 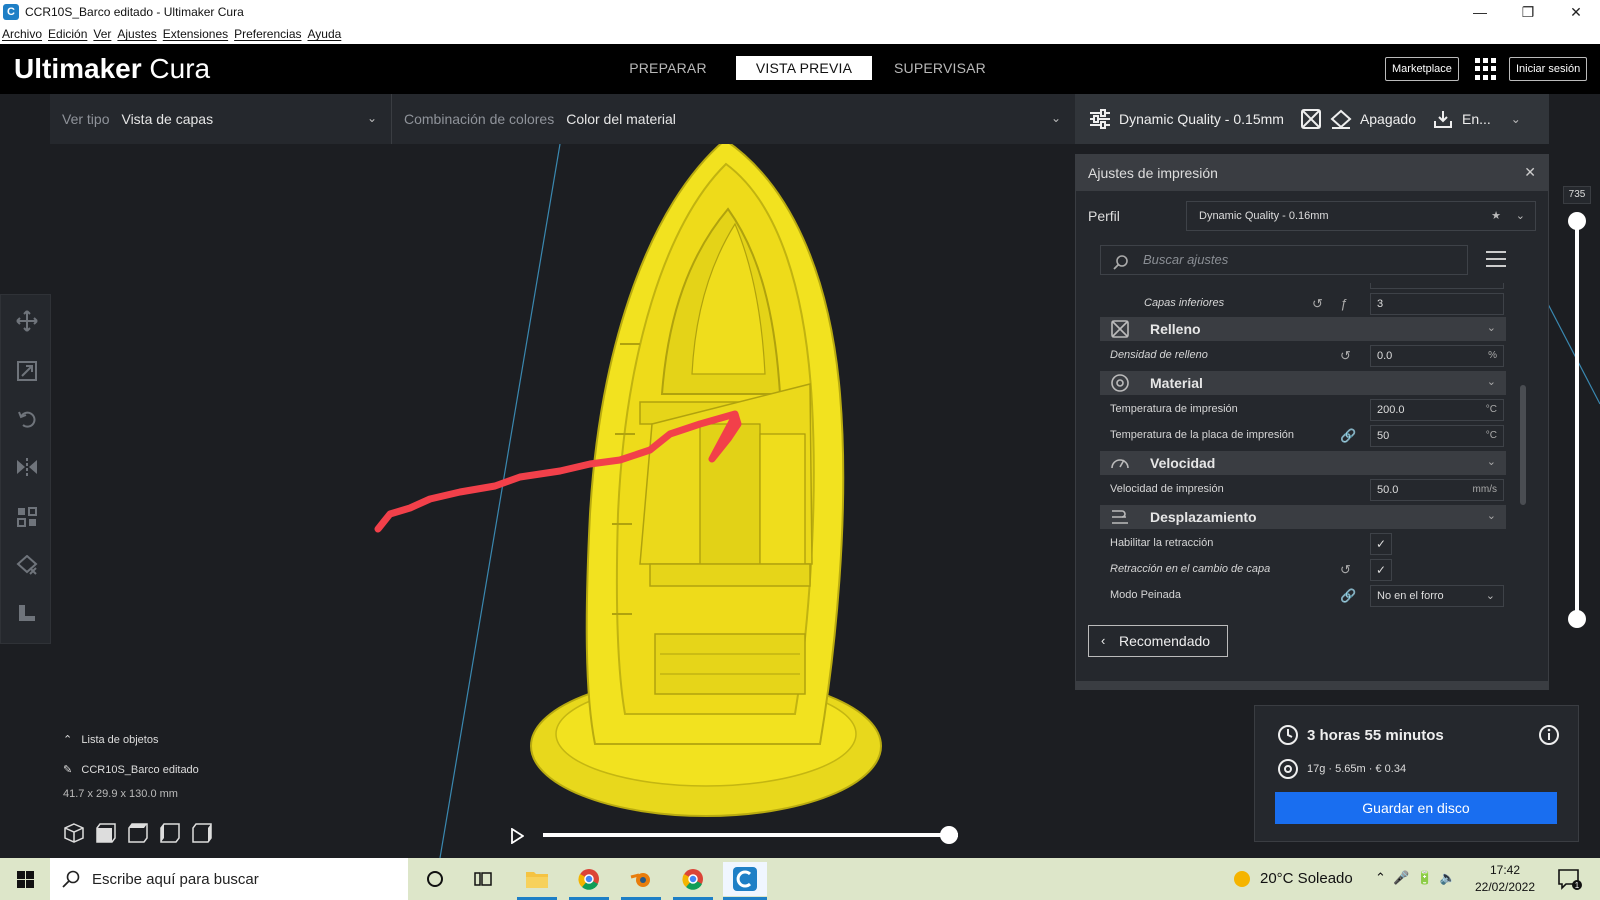 I want to click on infill-icon, so click(x=1311, y=119).